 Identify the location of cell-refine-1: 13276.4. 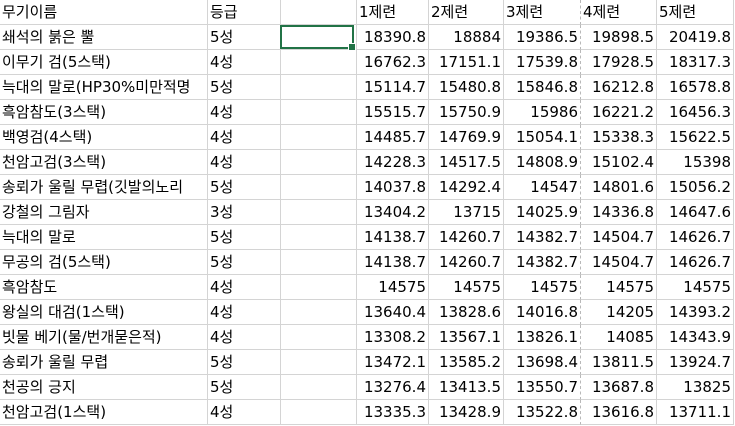
(393, 387).